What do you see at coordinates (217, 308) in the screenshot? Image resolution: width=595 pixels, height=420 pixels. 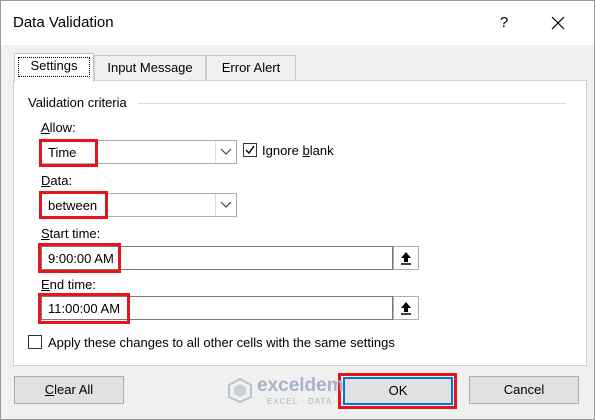 I see `end-time-input: 11:00:00 AM` at bounding box center [217, 308].